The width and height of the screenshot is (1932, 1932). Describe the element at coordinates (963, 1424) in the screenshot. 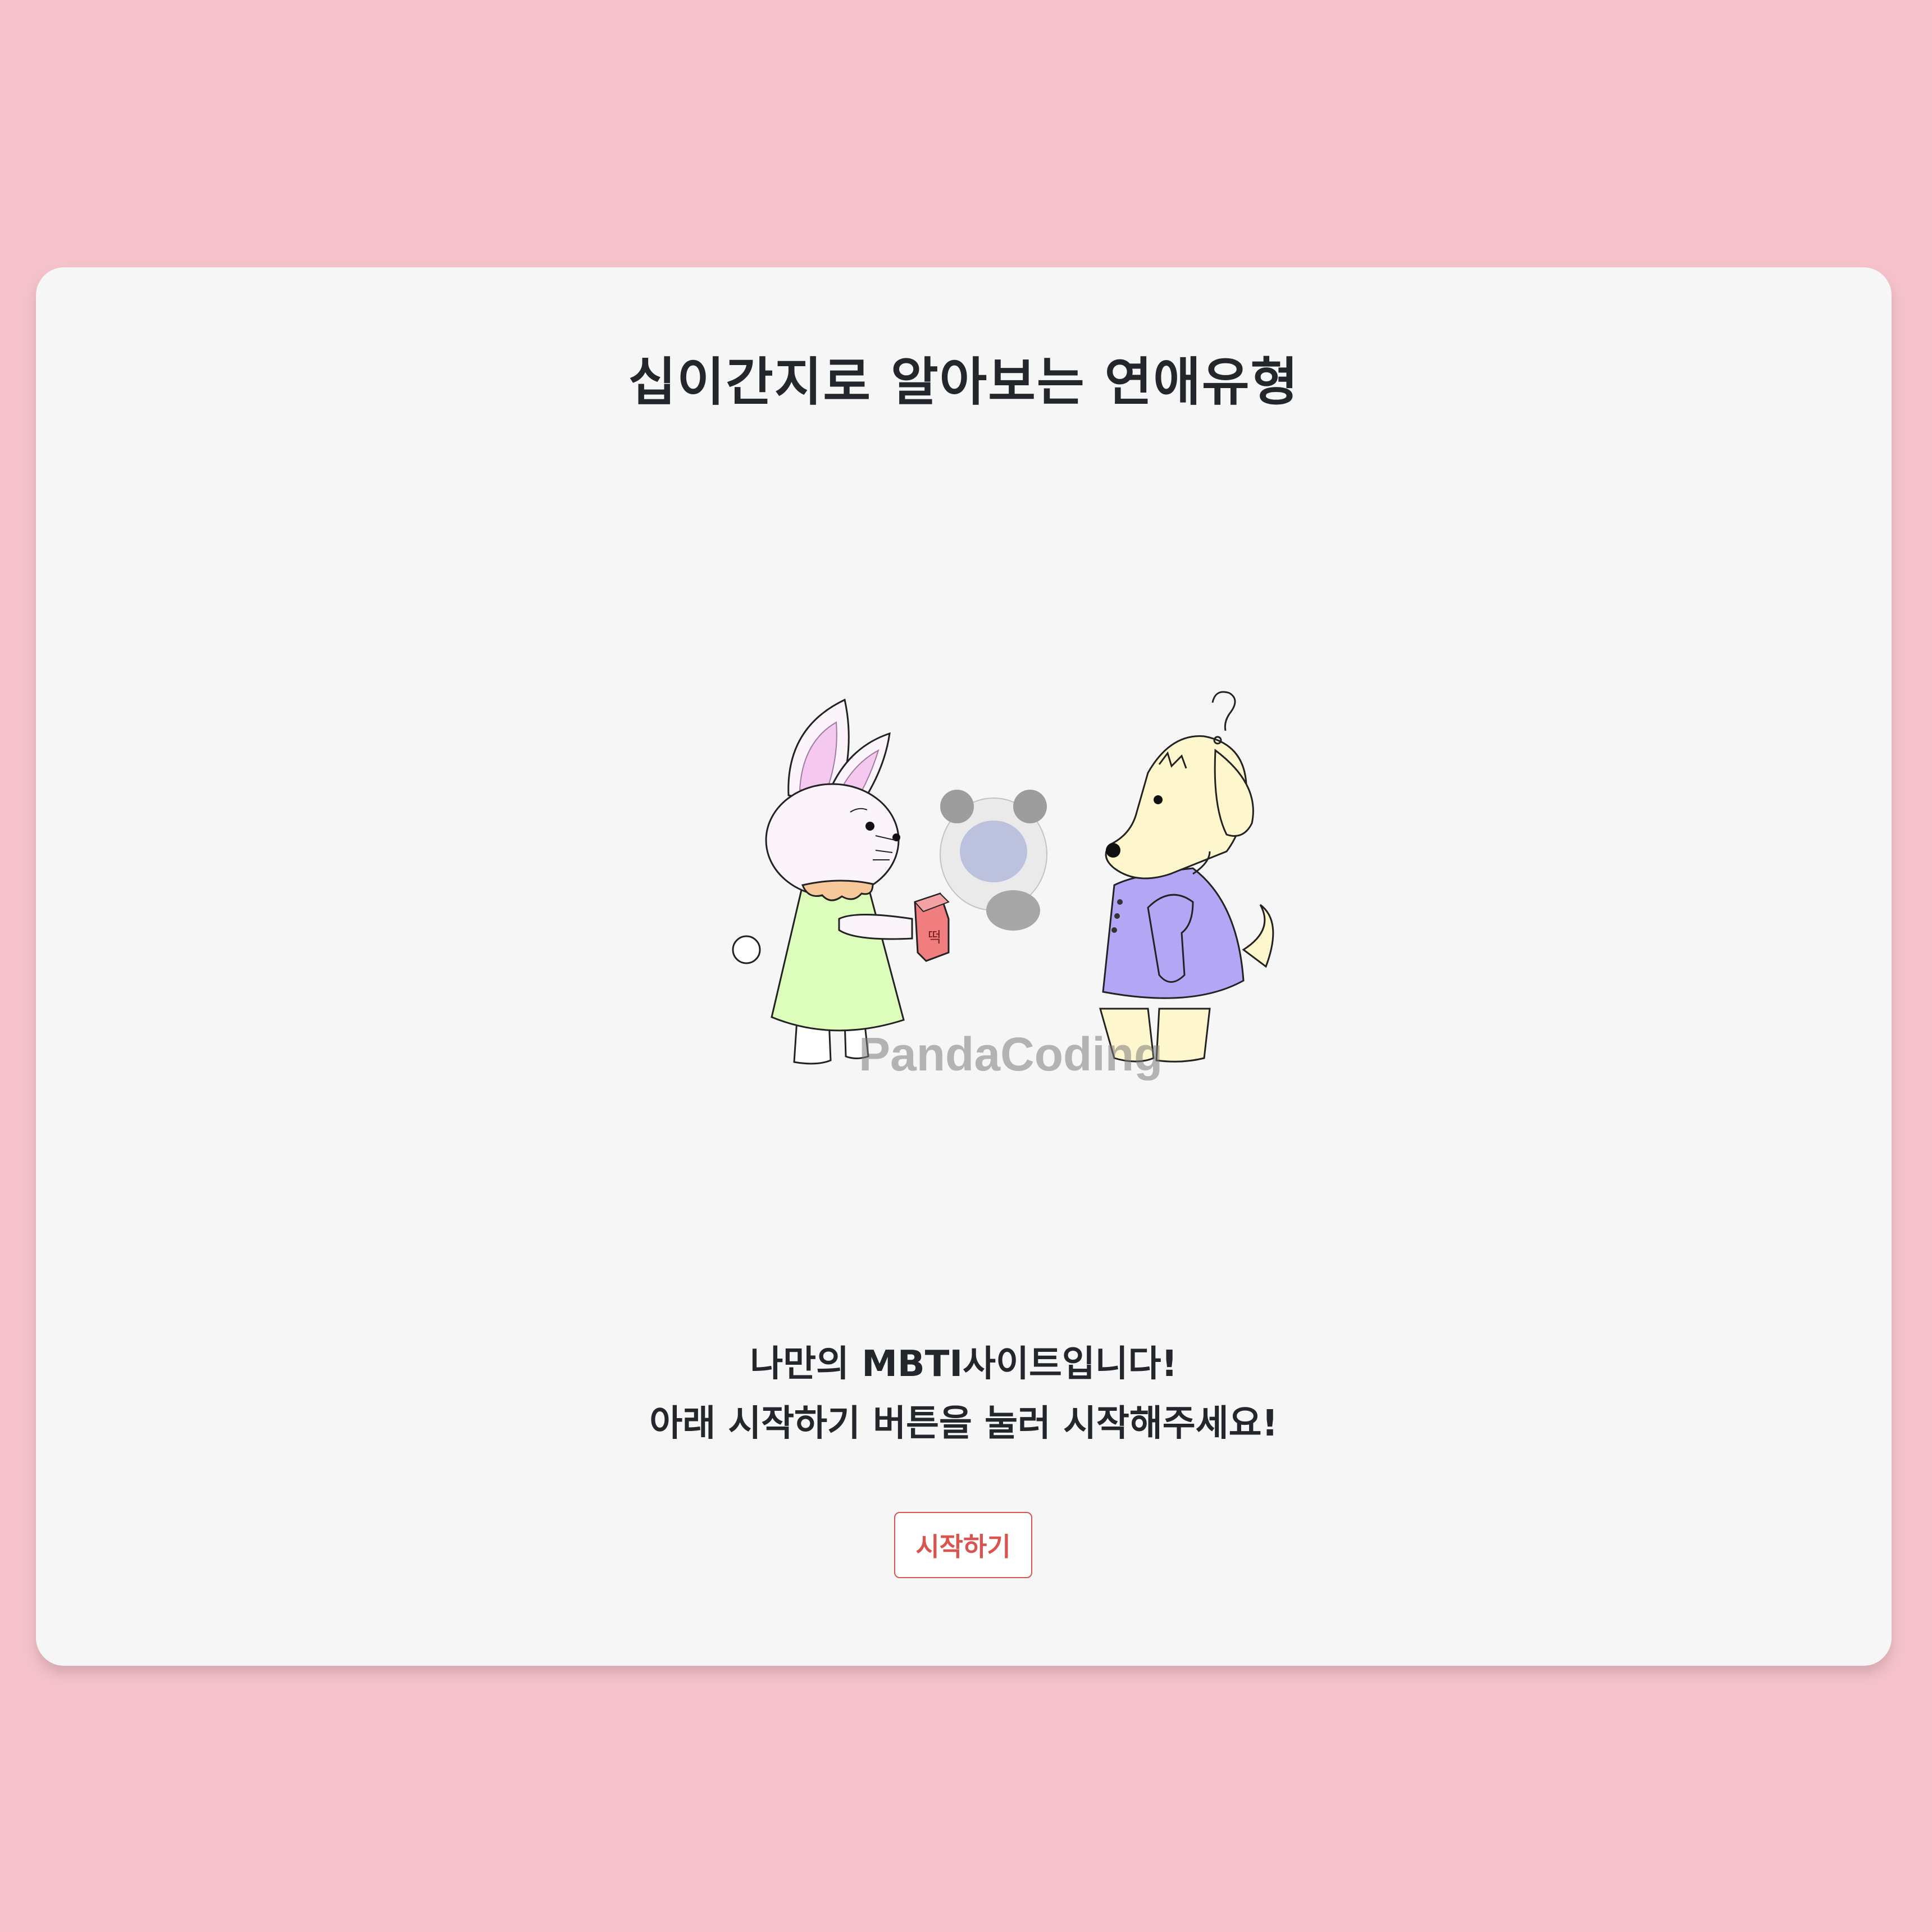

I see `intro-line-2: 아래 시작하기 버튼을 눌러 시작해주세요!` at that location.